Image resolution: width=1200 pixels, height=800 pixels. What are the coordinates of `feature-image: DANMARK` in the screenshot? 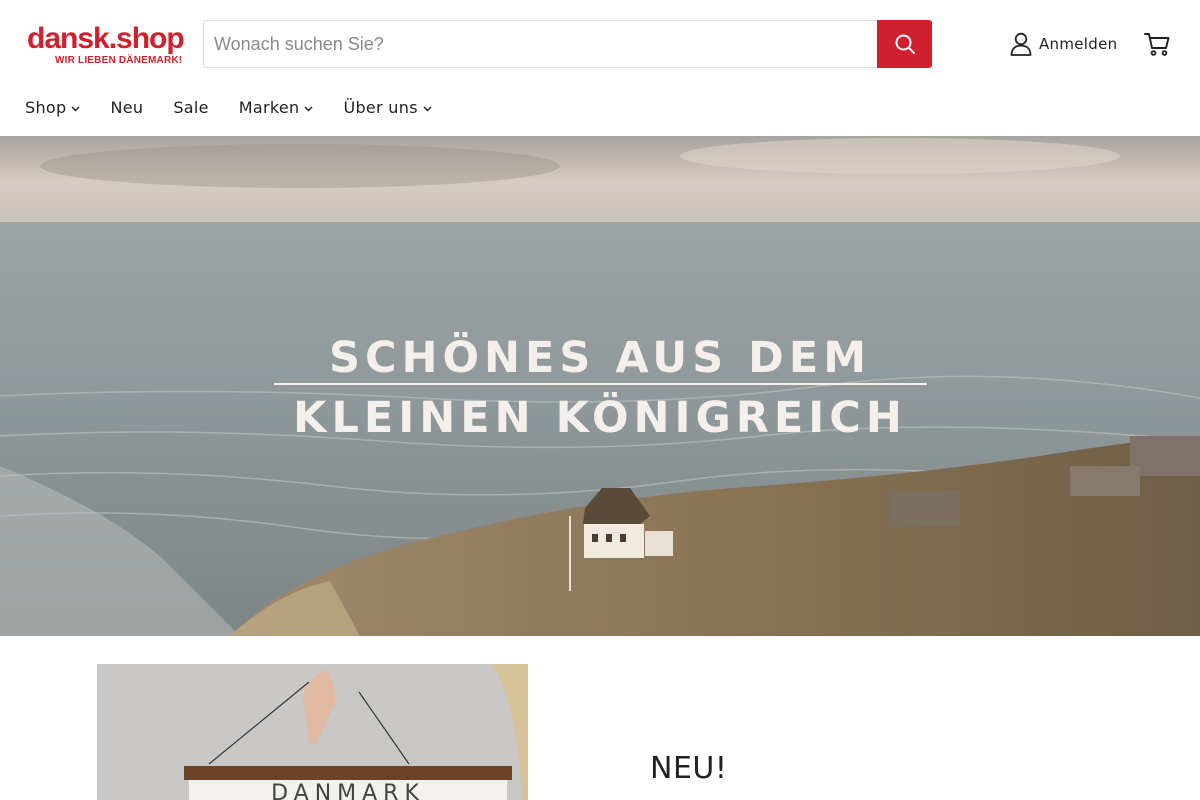 It's located at (312, 732).